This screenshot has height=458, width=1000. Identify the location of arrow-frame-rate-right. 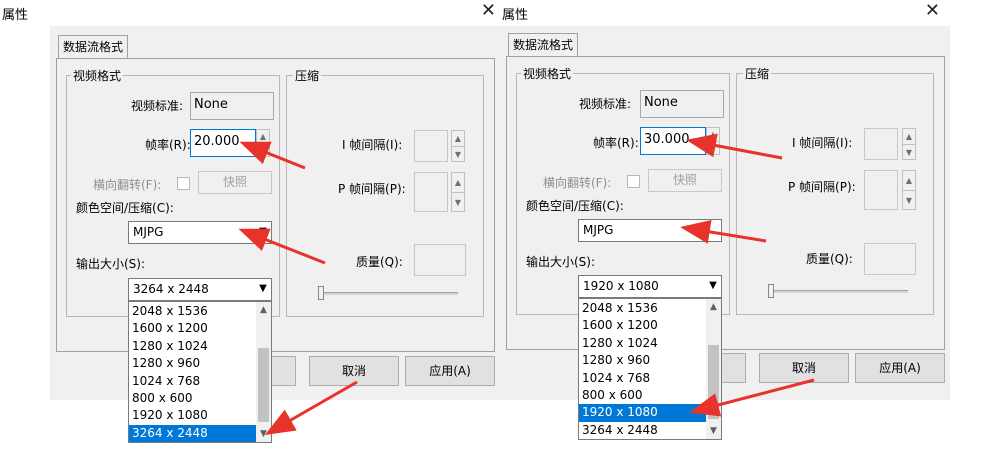
(734, 146).